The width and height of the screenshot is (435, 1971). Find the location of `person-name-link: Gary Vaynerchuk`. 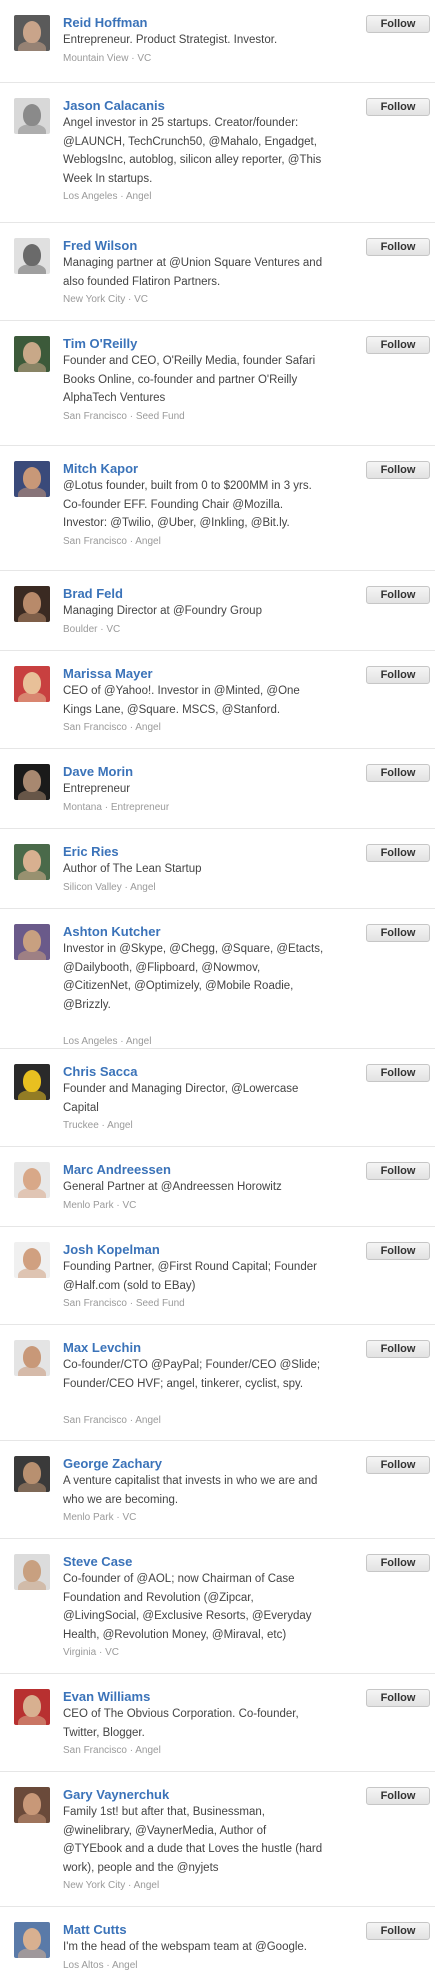

person-name-link: Gary Vaynerchuk is located at coordinates (116, 1794).